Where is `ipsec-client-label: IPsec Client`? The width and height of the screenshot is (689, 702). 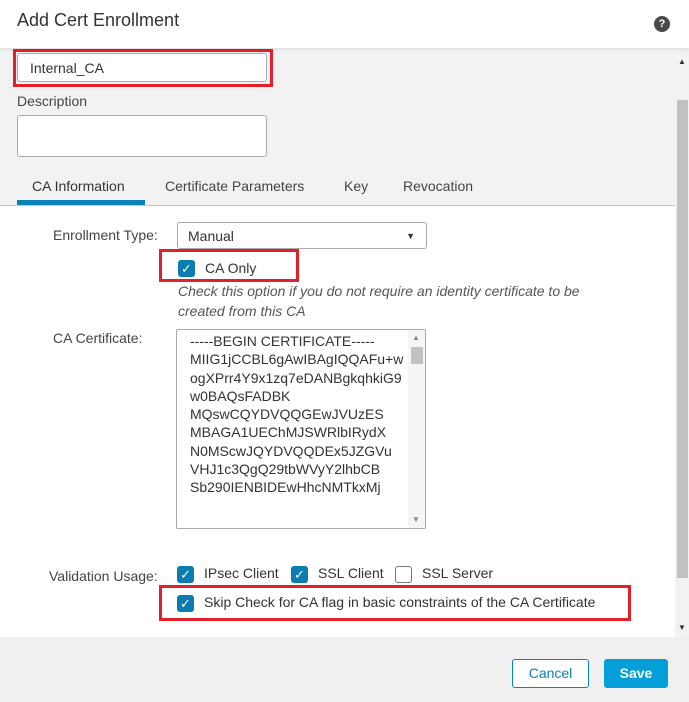 ipsec-client-label: IPsec Client is located at coordinates (241, 573).